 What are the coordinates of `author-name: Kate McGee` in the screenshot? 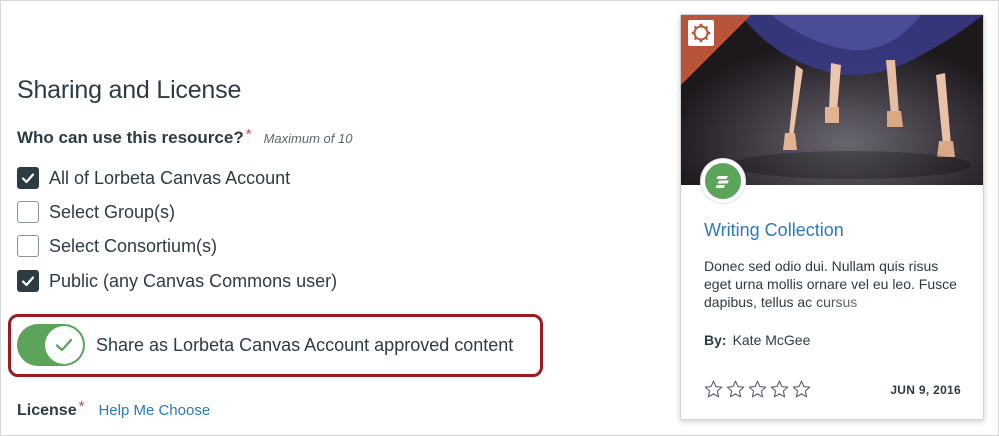 It's located at (771, 340).